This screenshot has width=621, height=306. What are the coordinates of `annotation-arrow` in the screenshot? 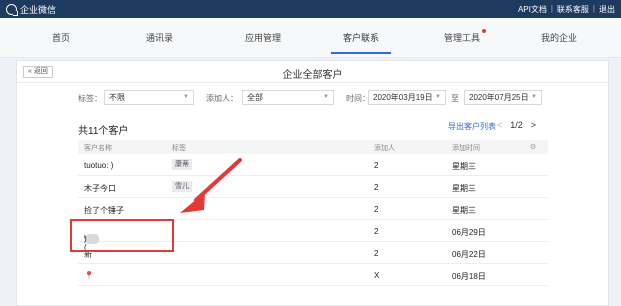 It's located at (211, 185).